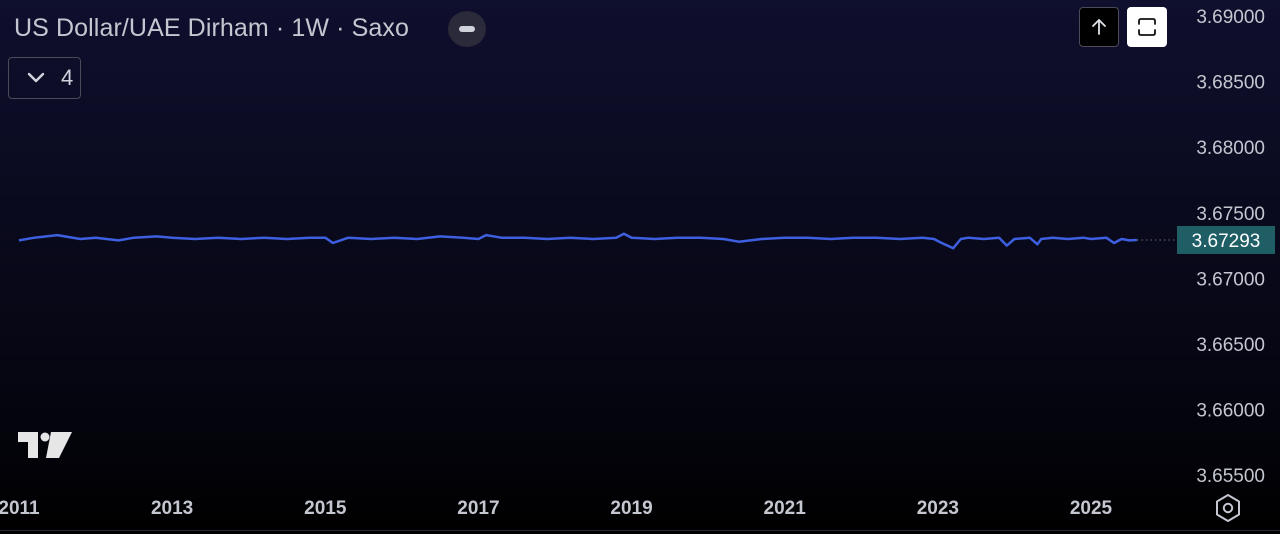 The height and width of the screenshot is (534, 1280). I want to click on y-tick-label: 3.67000, so click(1230, 279).